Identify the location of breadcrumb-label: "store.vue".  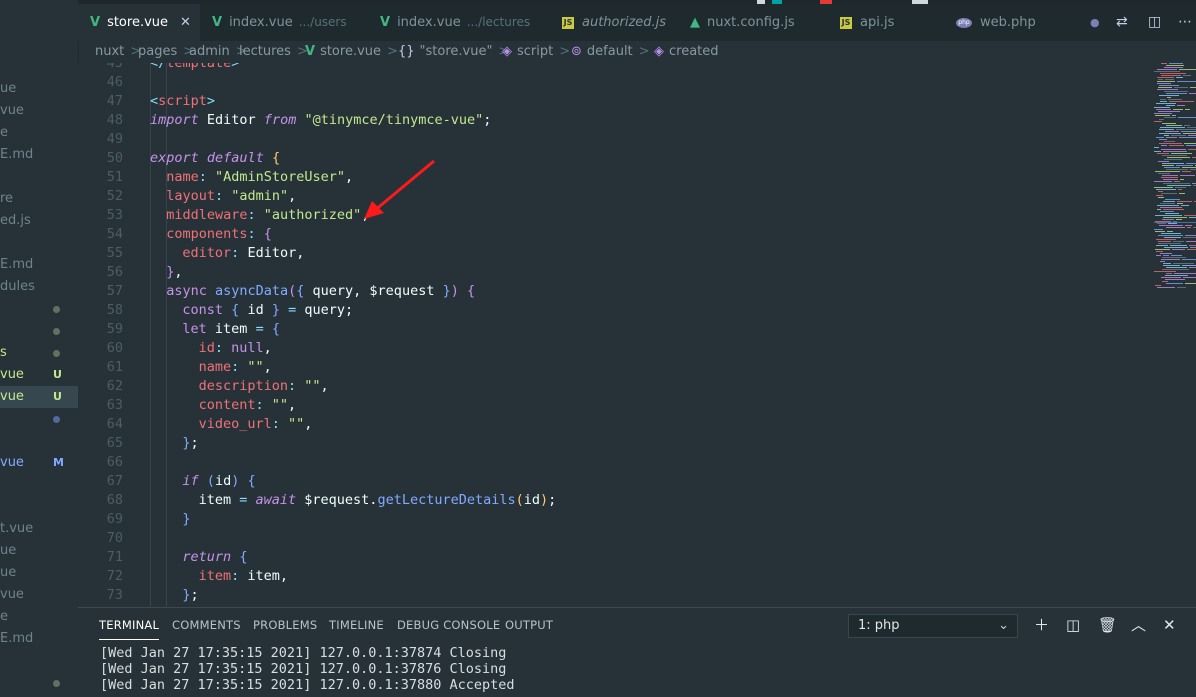
(456, 51).